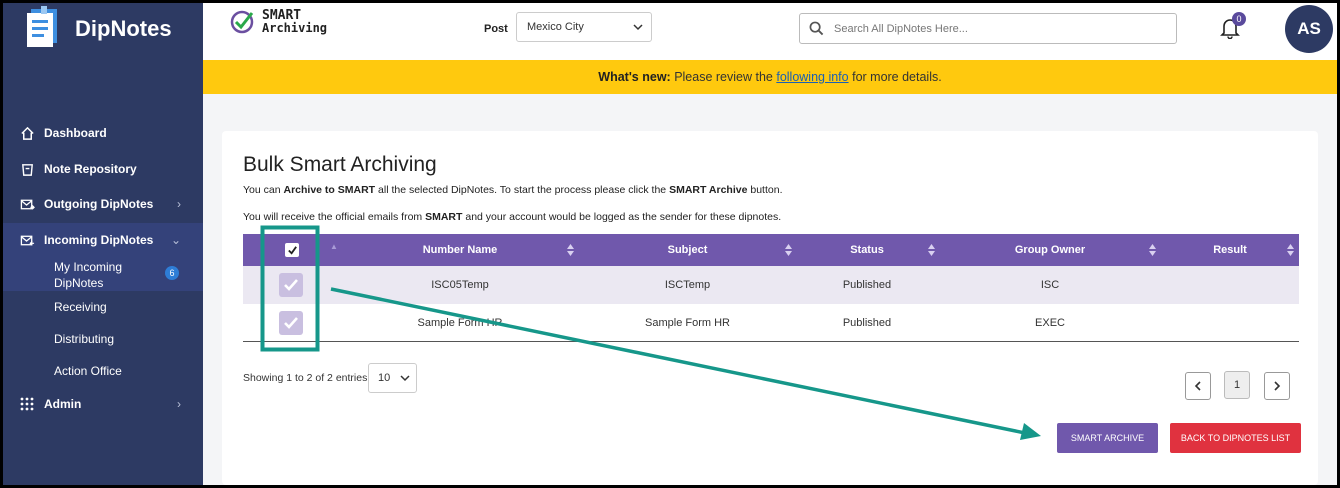 The height and width of the screenshot is (488, 1340). Describe the element at coordinates (175, 240) in the screenshot. I see `chevron-down-icon: ⌄` at that location.